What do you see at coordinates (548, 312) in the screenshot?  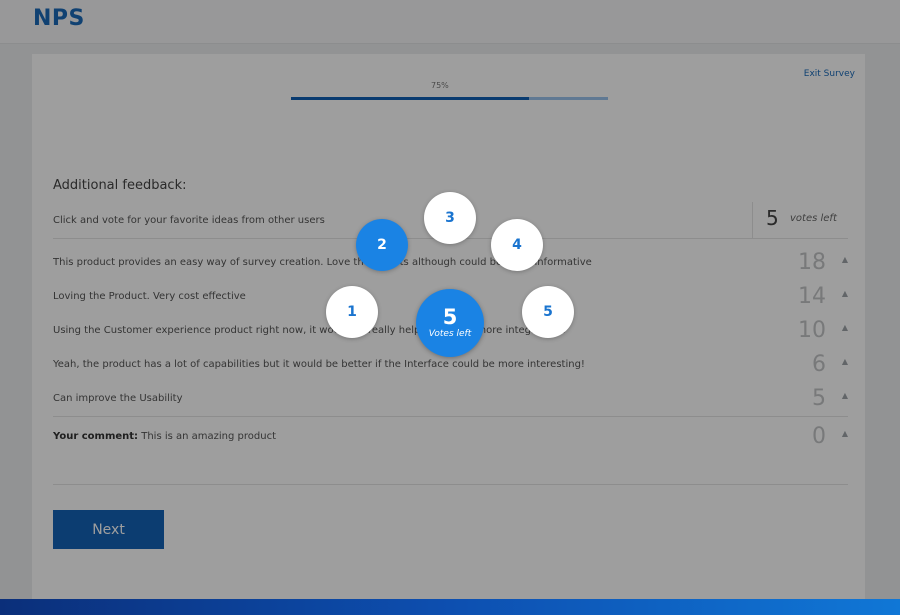 I see `vote-option-5: 5` at bounding box center [548, 312].